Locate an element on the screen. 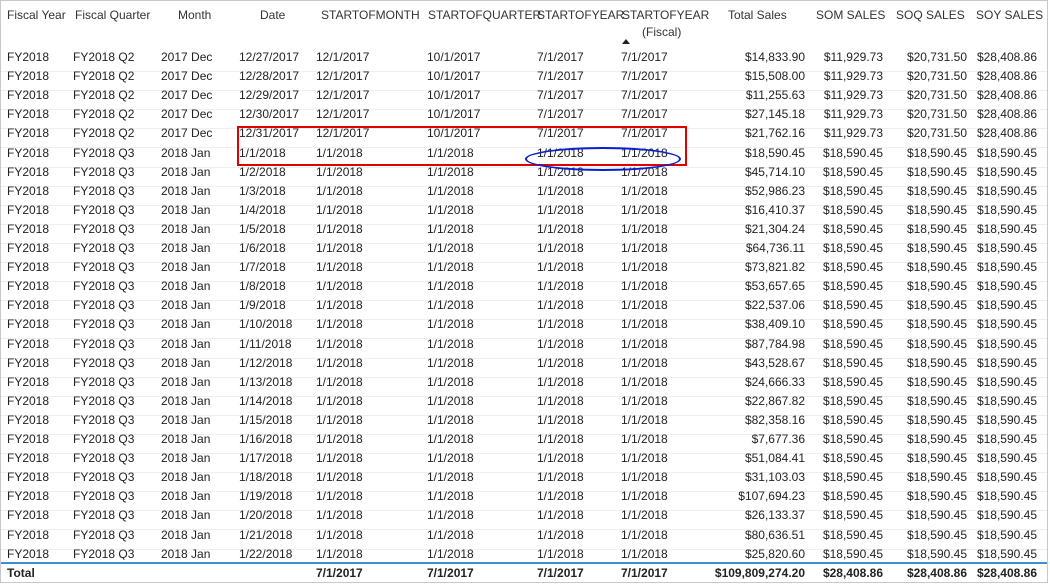 The image size is (1050, 585). cell-date: 12/28/2017 is located at coordinates (269, 76).